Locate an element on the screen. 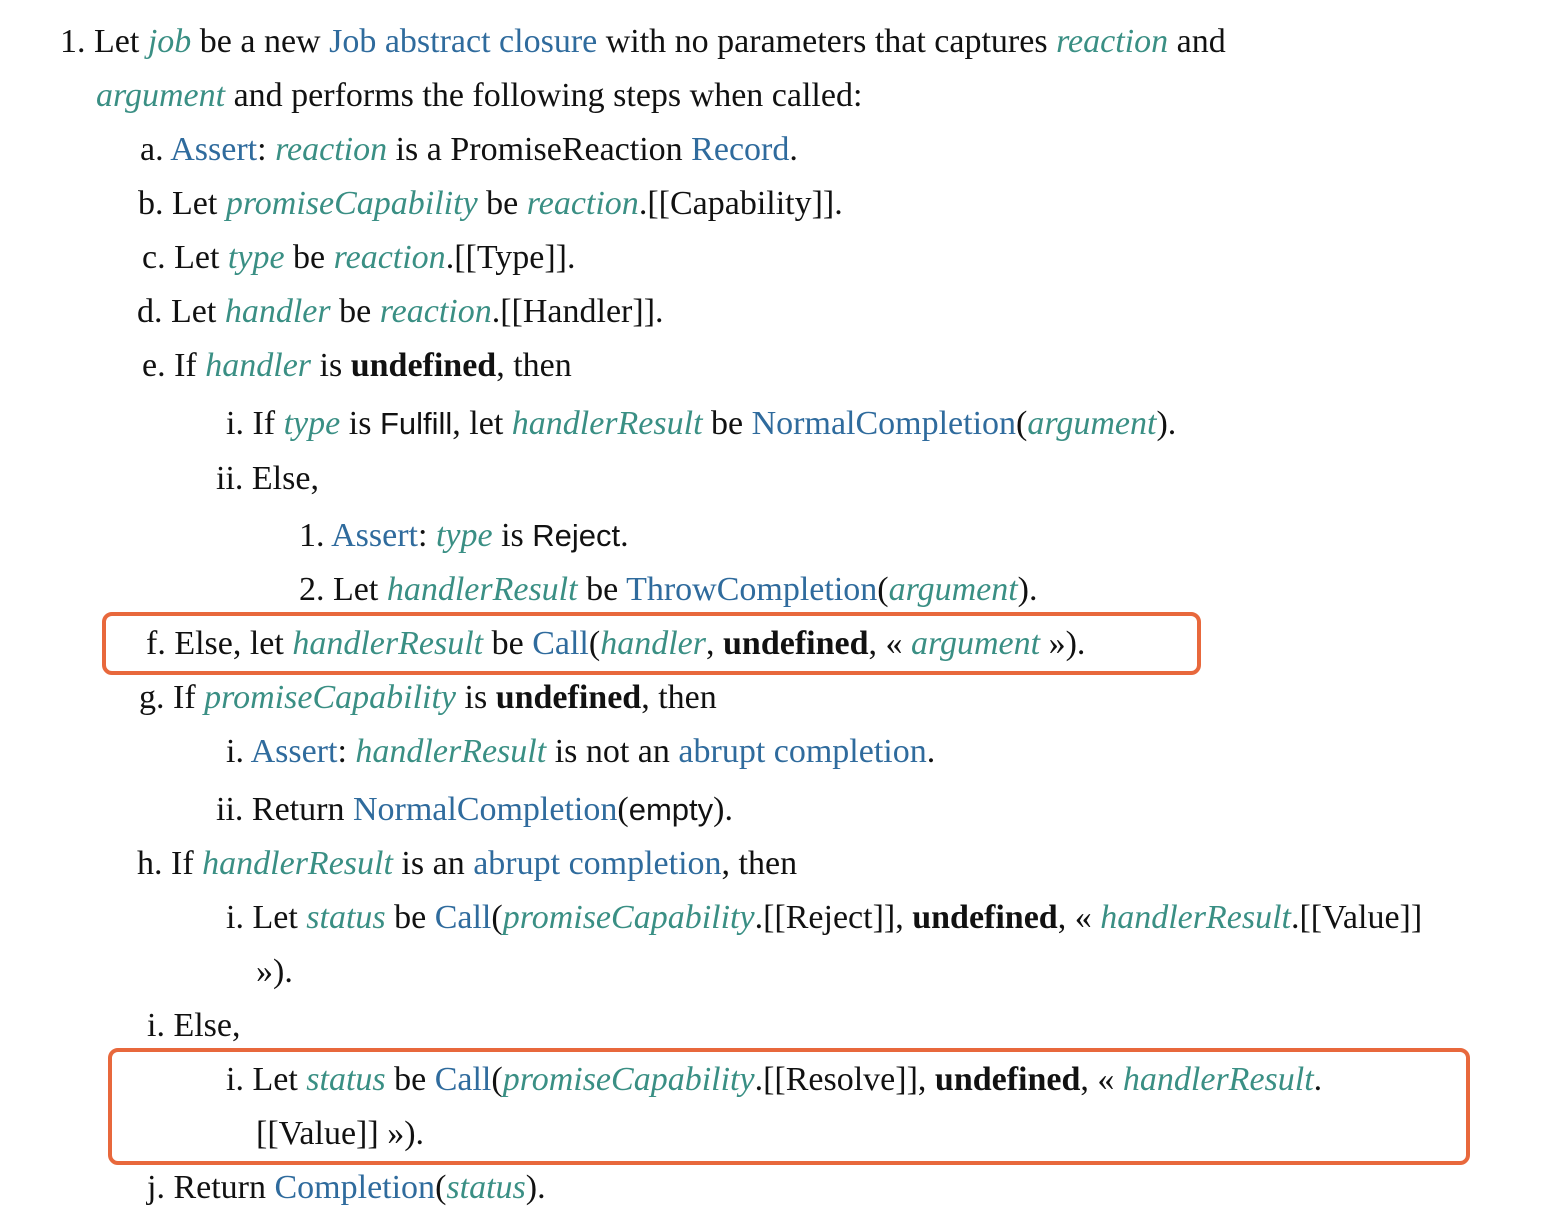 The image size is (1564, 1220). step-marker: a. is located at coordinates (152, 149).